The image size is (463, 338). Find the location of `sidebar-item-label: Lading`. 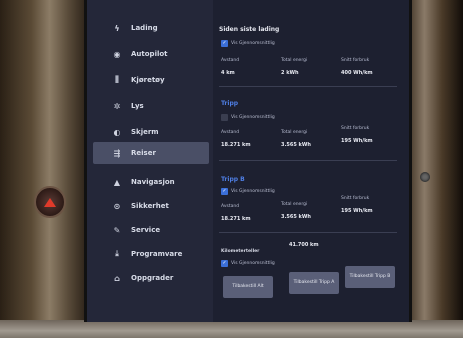

sidebar-item-label: Lading is located at coordinates (144, 28).